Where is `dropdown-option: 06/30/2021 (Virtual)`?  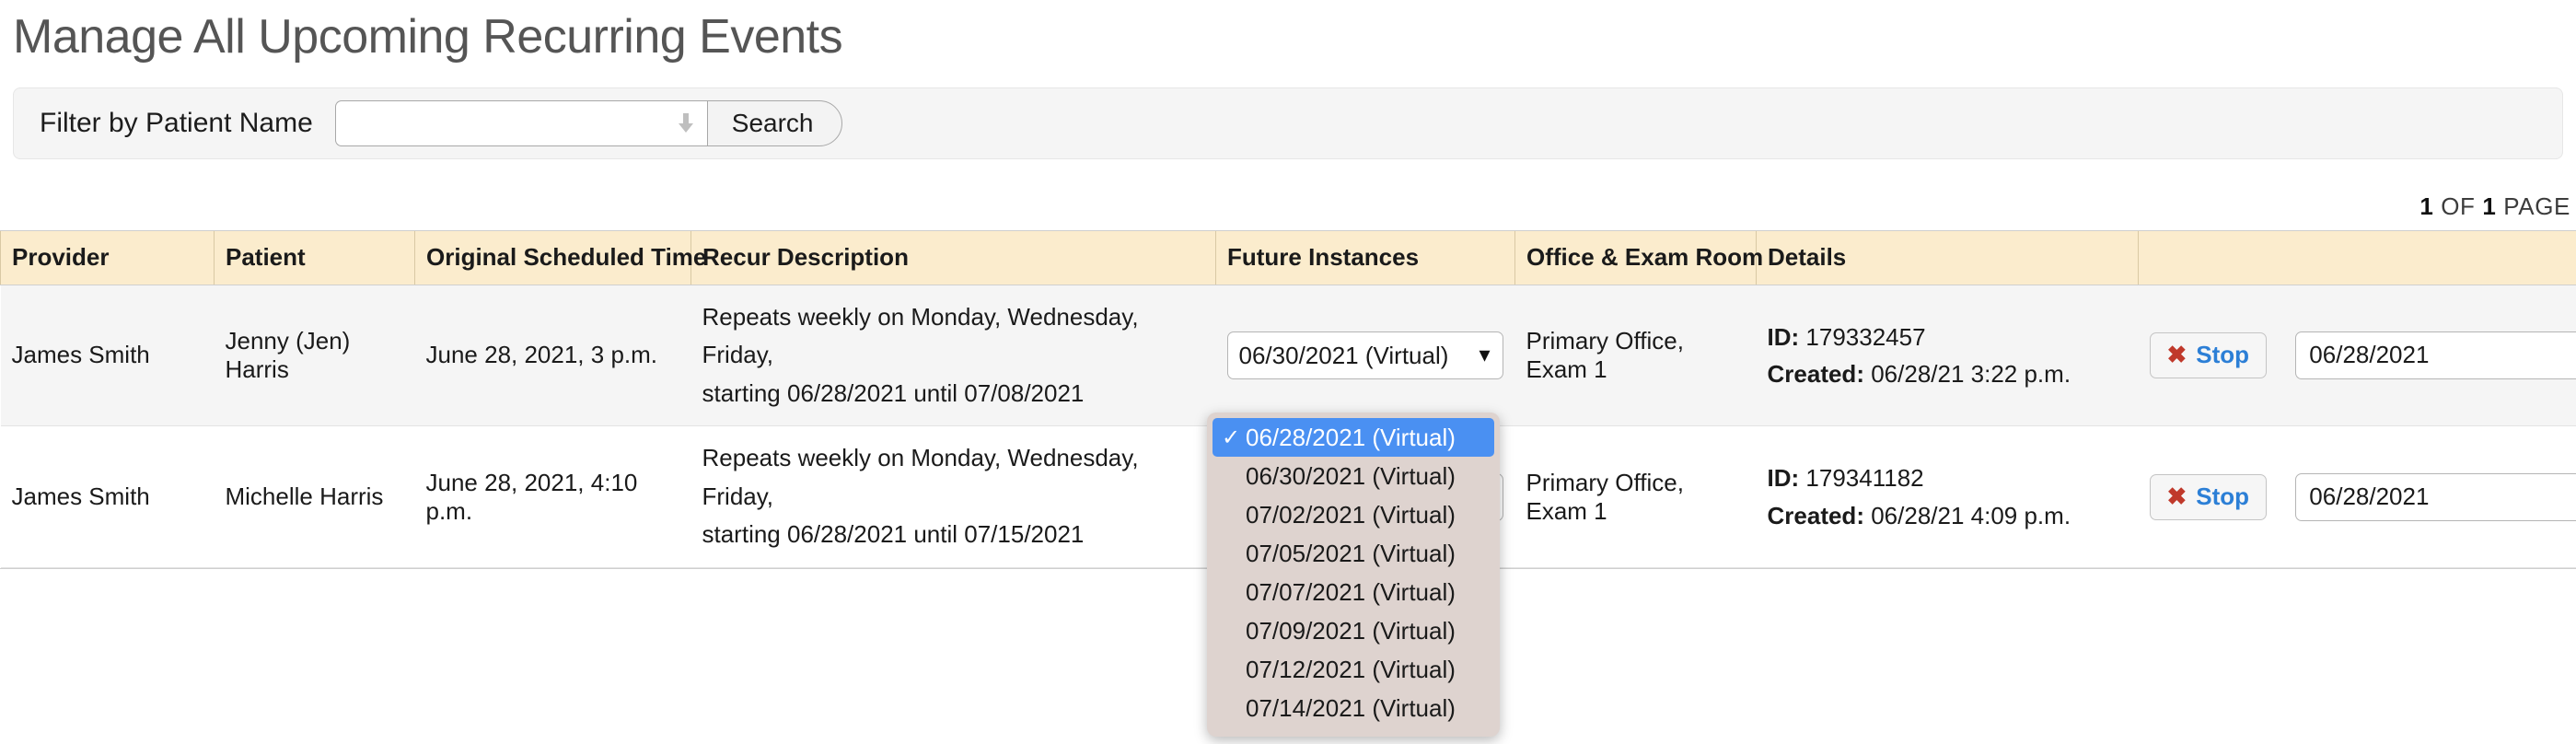 dropdown-option: 06/30/2021 (Virtual) is located at coordinates (1353, 476).